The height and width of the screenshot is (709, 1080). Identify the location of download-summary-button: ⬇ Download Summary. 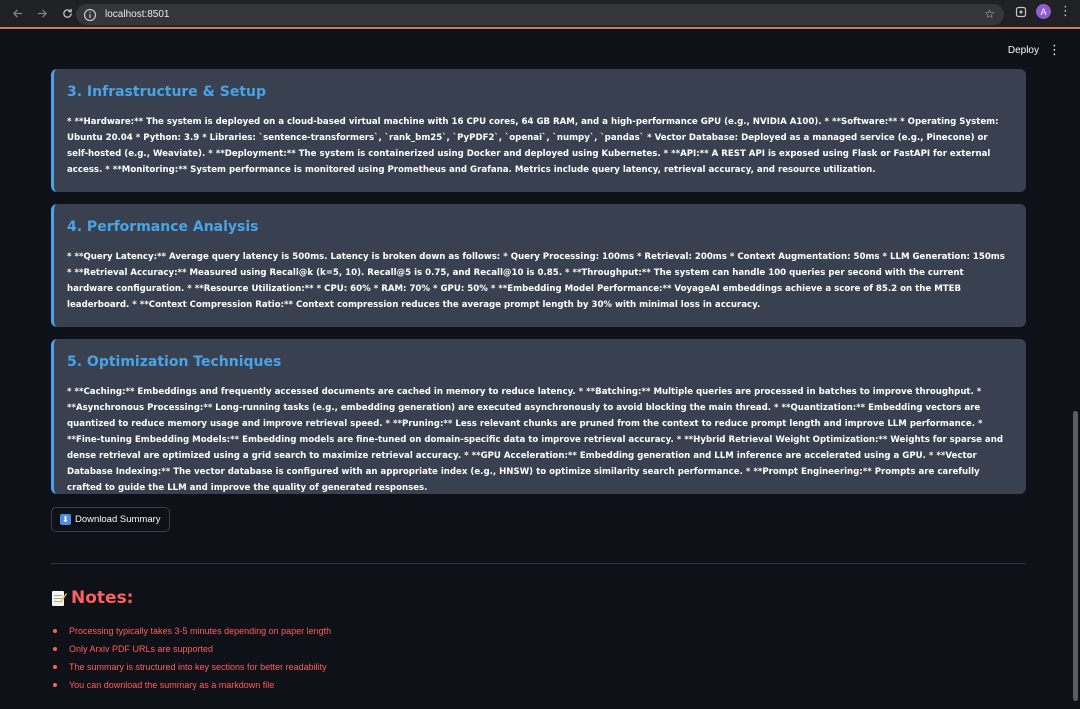
(110, 519).